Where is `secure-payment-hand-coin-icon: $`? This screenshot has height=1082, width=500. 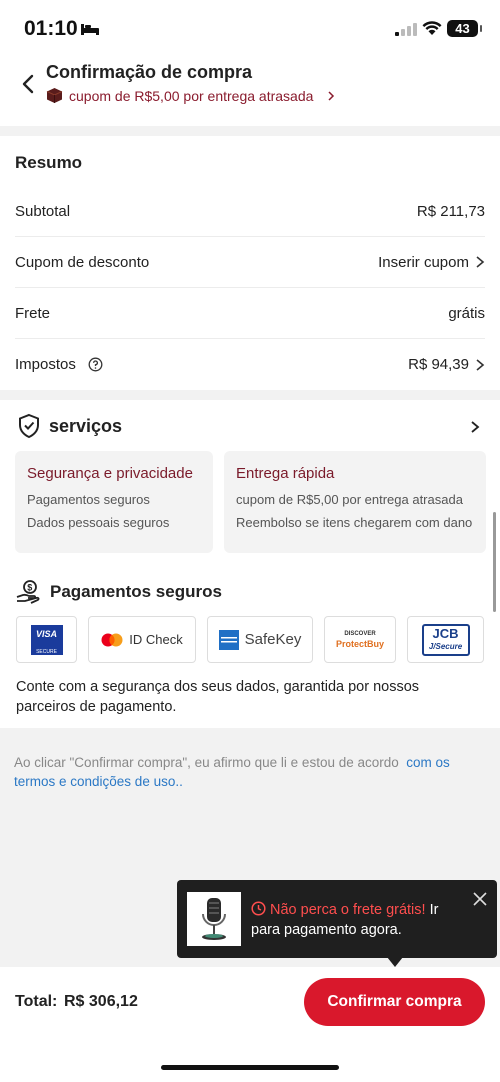 secure-payment-hand-coin-icon: $ is located at coordinates (28, 592).